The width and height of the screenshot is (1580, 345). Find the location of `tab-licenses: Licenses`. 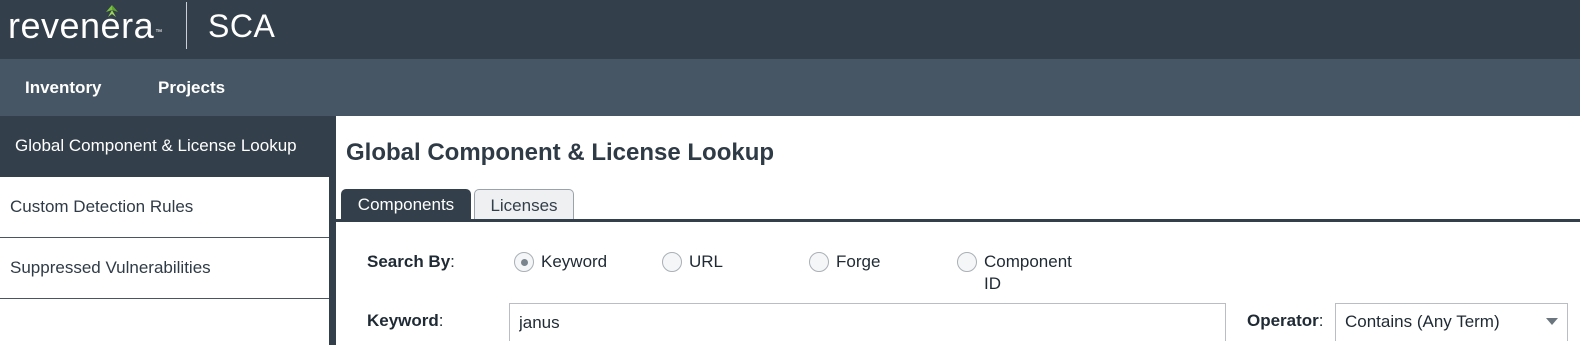

tab-licenses: Licenses is located at coordinates (524, 205).